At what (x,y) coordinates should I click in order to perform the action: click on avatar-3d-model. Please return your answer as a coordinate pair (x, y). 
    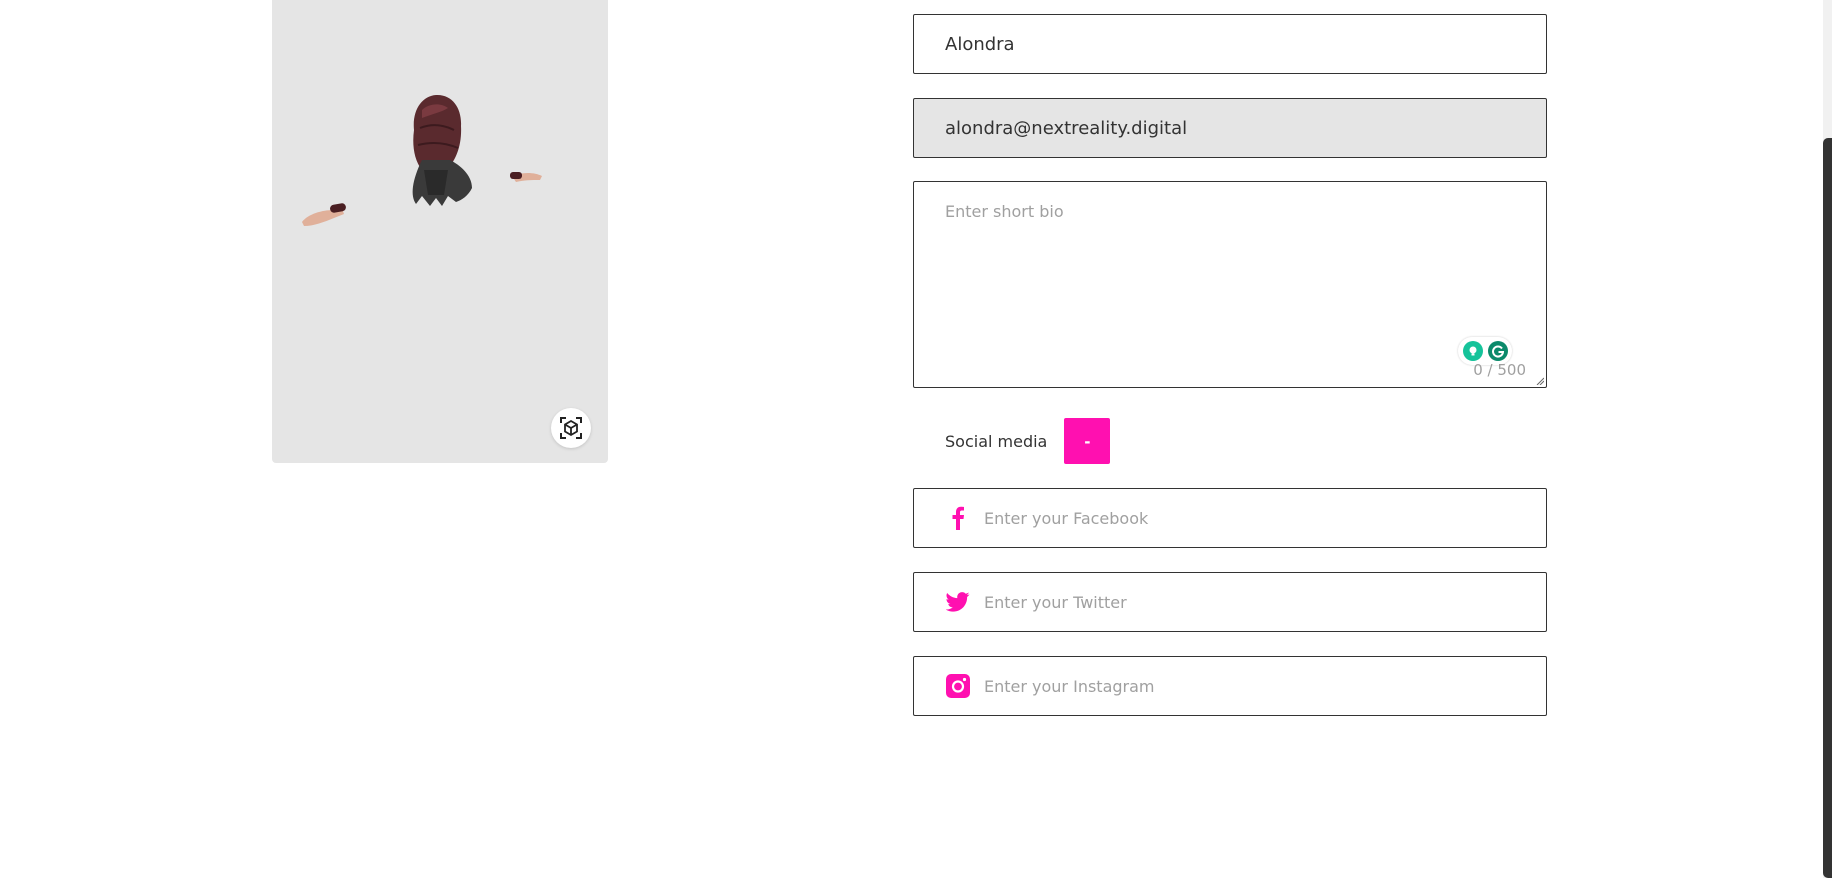
    Looking at the image, I should click on (440, 231).